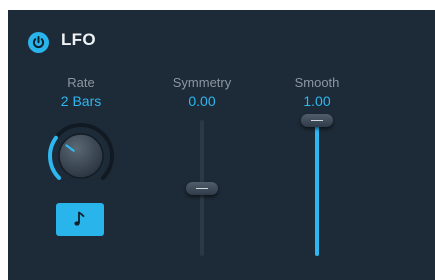  I want to click on smooth-label: Smooth, so click(317, 82).